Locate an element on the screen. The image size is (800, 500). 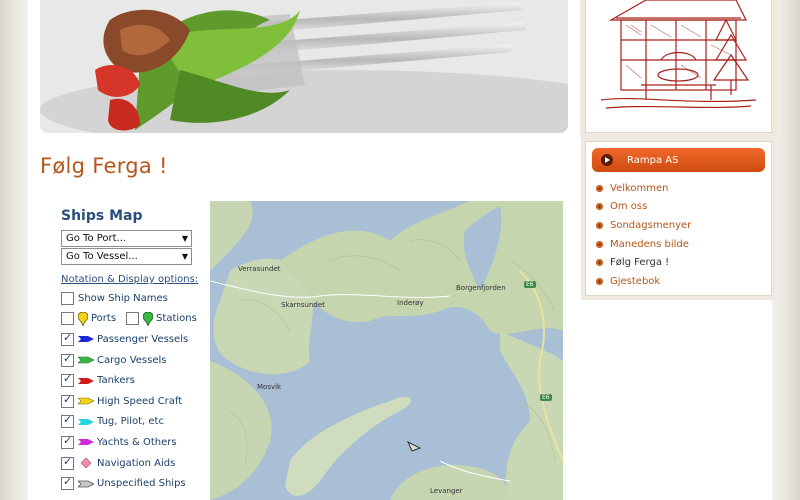
notation-display-options-link: Notation & Display options: is located at coordinates (136, 279).